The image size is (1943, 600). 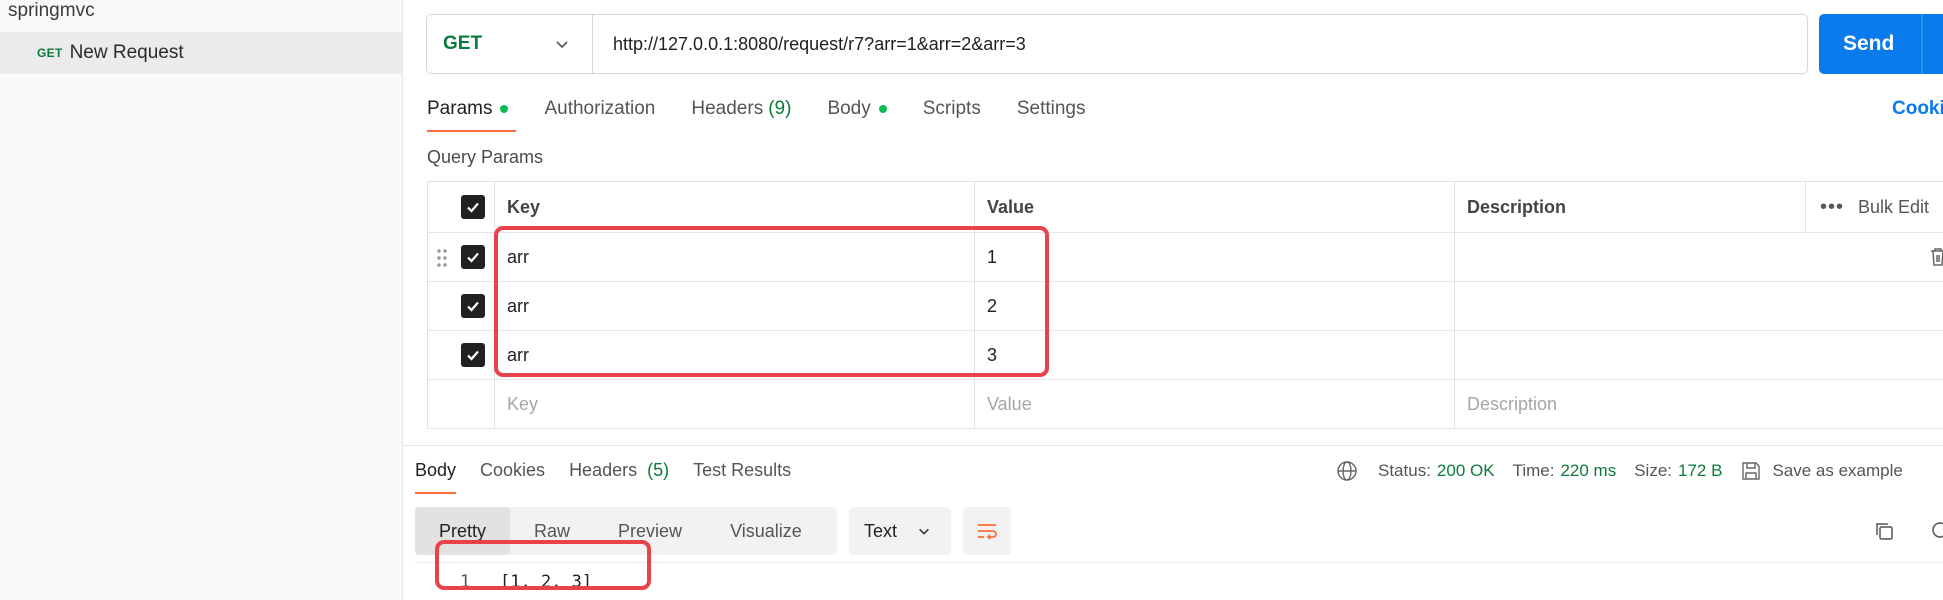 I want to click on tab-scripts-label: Scripts, so click(x=951, y=108).